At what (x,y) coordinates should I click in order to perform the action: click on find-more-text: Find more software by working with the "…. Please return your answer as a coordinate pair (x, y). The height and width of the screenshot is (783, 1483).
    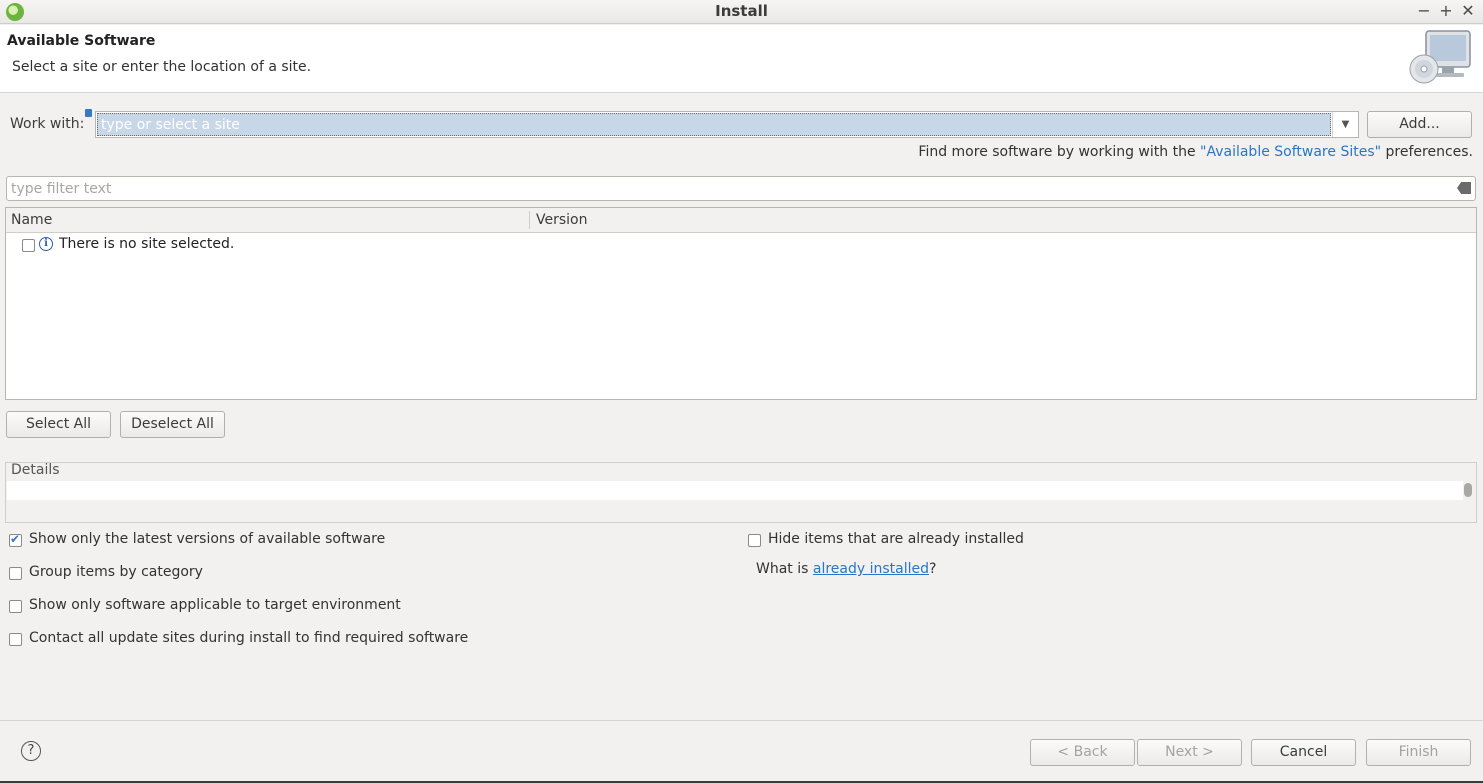
    Looking at the image, I should click on (1195, 152).